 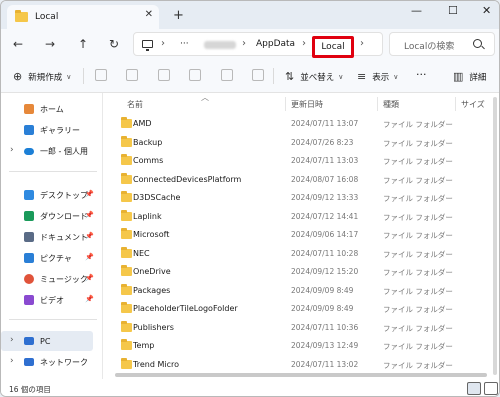 I want to click on sidebar-item-gallery: ギャラリー, so click(x=47, y=130).